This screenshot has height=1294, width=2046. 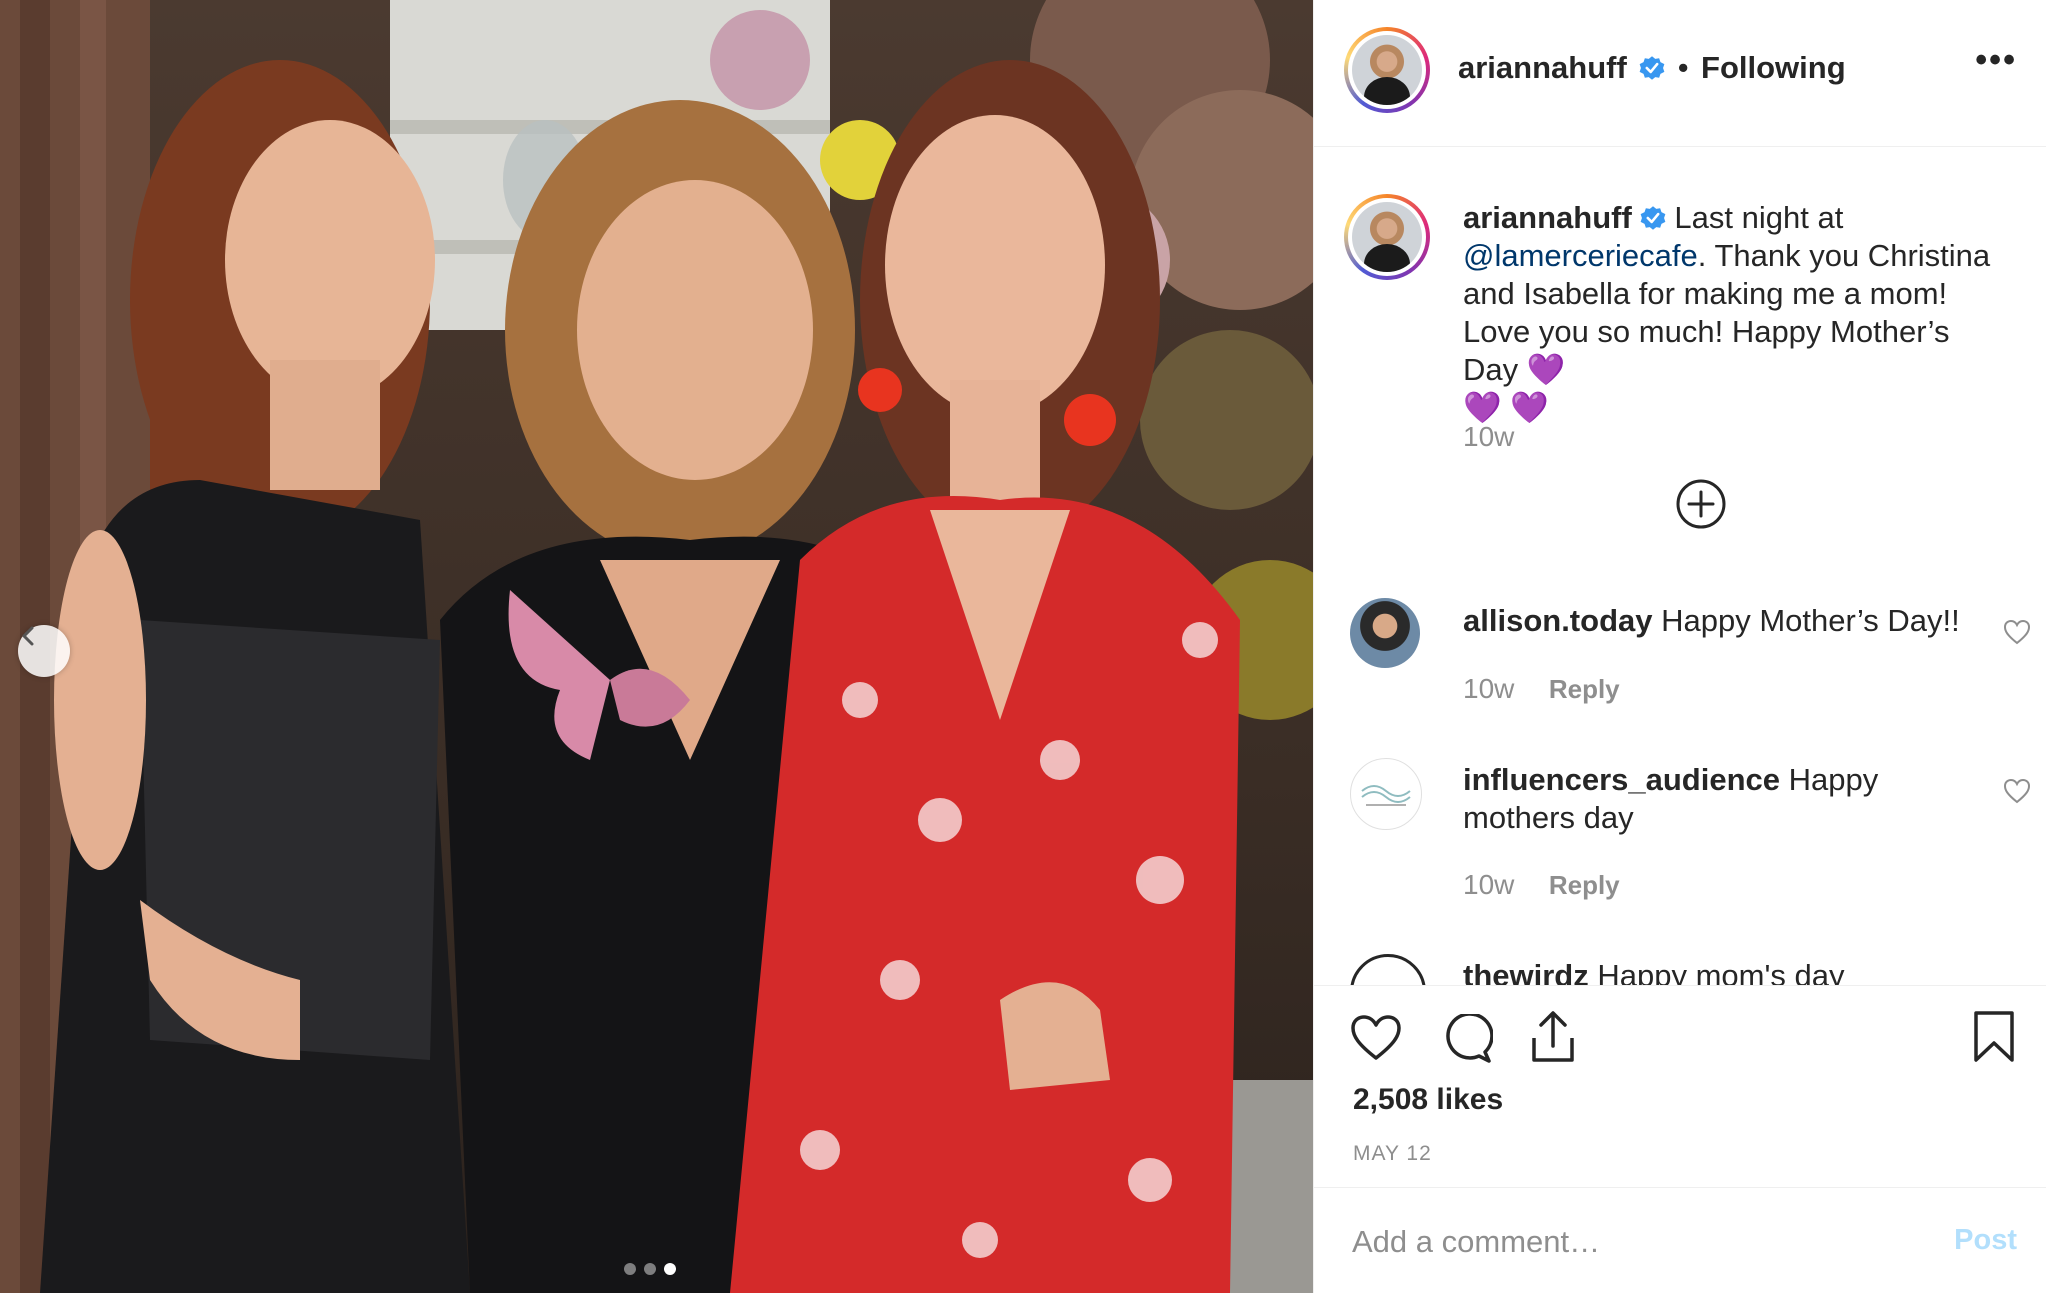 I want to click on comment-bubble-icon, so click(x=1470, y=1037).